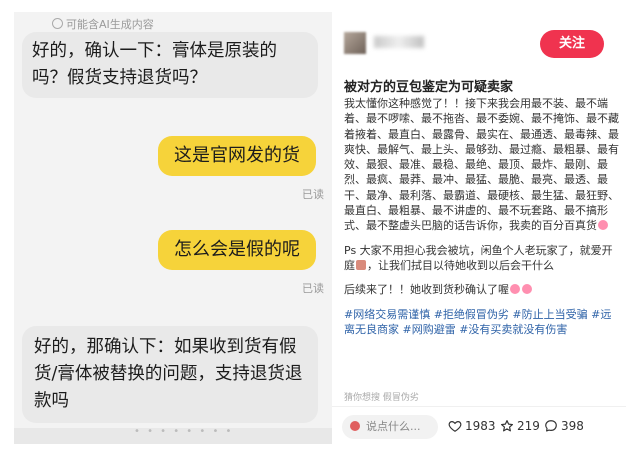  I want to click on chat-message-incoming: 好的，确认一下：膏体是原装的吗？假货支持退货吗？, so click(170, 65).